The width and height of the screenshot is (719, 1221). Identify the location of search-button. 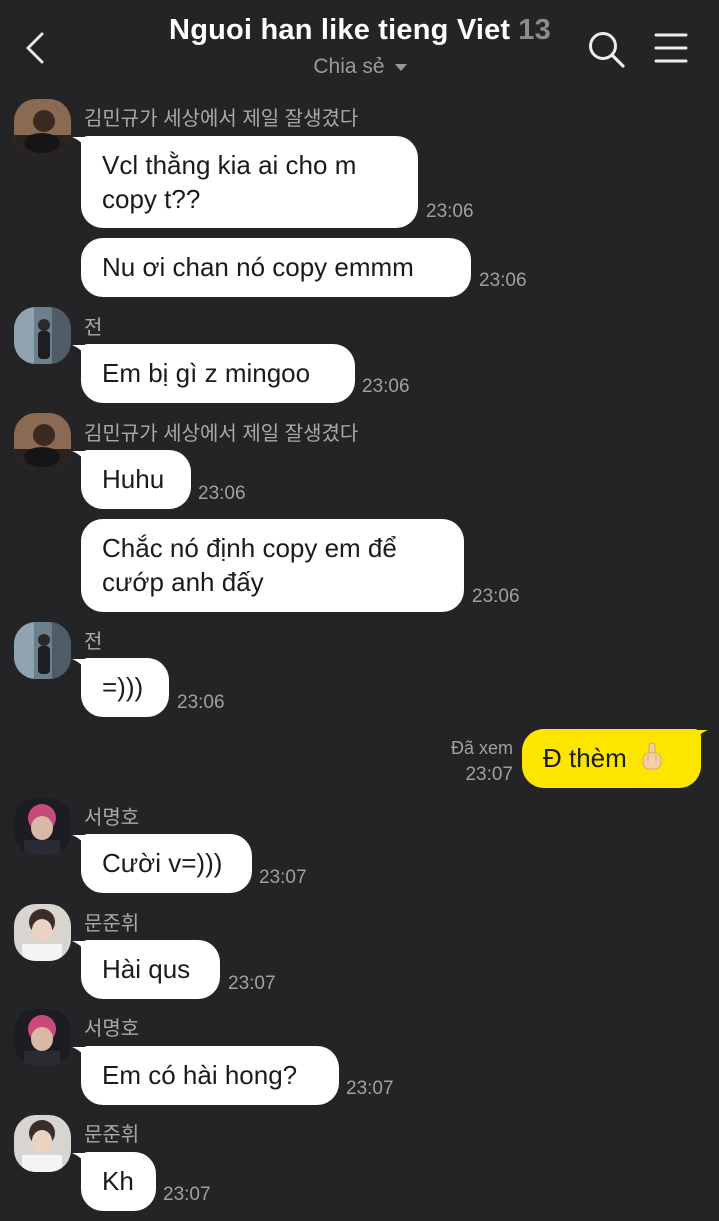
(607, 50).